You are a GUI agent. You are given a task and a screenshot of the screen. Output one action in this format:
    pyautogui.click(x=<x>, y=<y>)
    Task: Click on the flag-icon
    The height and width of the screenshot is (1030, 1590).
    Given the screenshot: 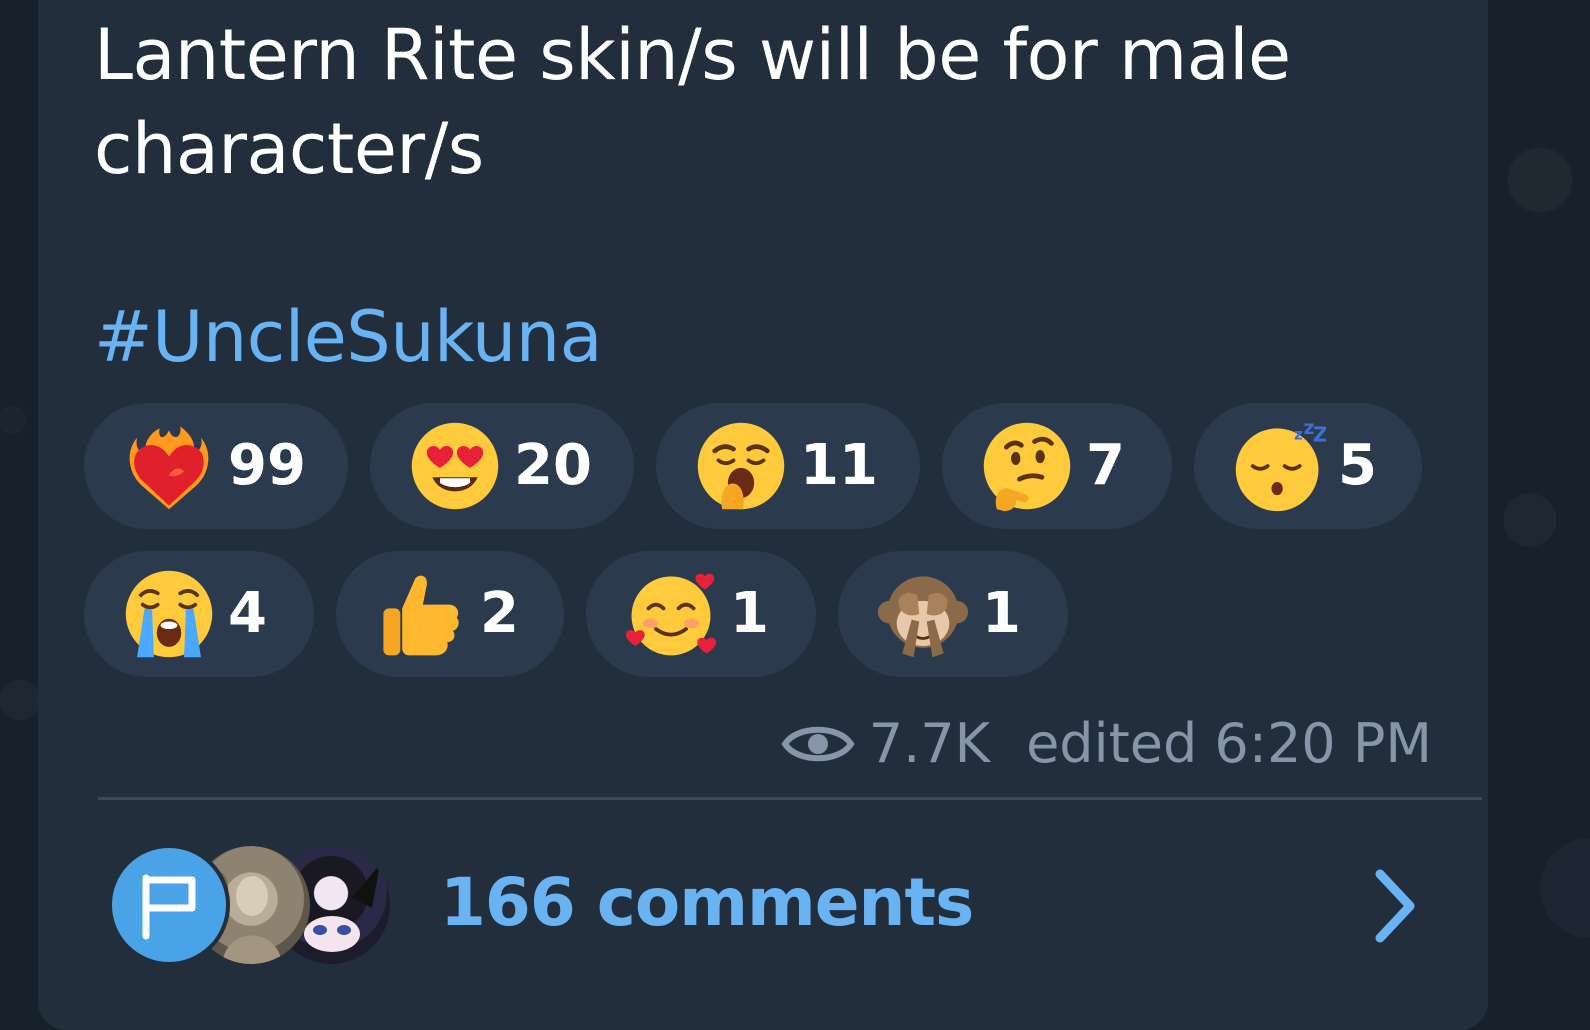 What is the action you would take?
    pyautogui.click(x=169, y=907)
    